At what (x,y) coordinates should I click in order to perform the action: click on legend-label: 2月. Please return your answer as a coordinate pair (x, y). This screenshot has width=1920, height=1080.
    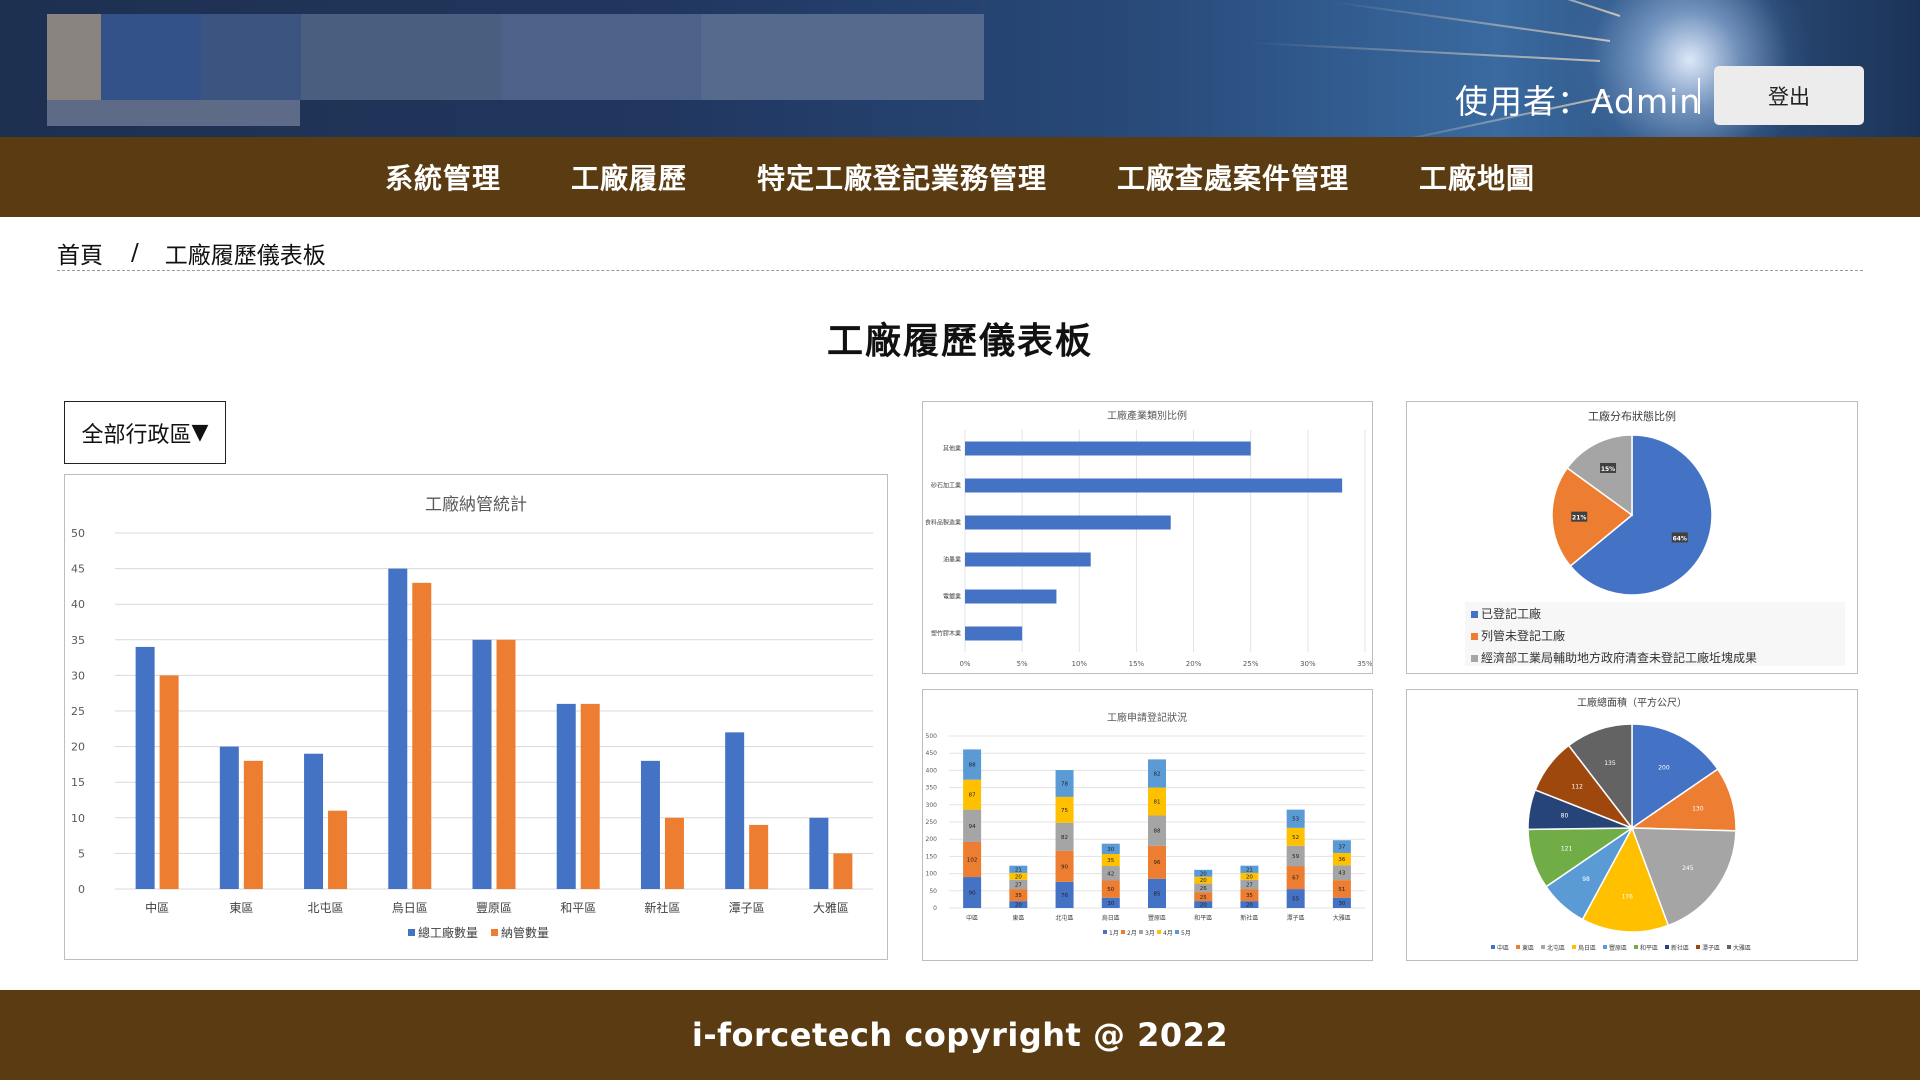
    Looking at the image, I should click on (1132, 933).